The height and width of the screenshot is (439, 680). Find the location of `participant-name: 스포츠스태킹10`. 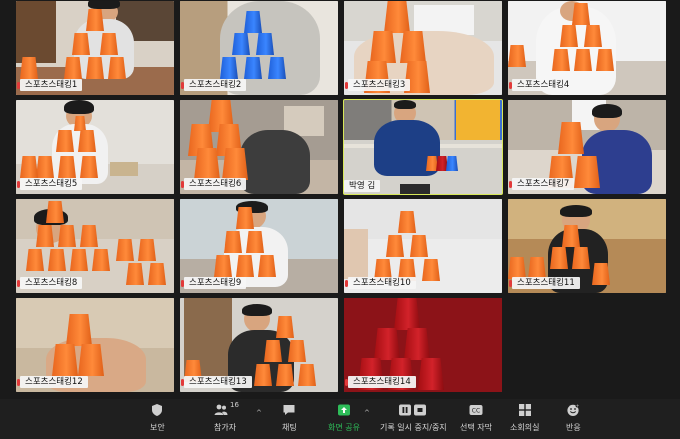

participant-name: 스포츠스태킹10 is located at coordinates (382, 283).